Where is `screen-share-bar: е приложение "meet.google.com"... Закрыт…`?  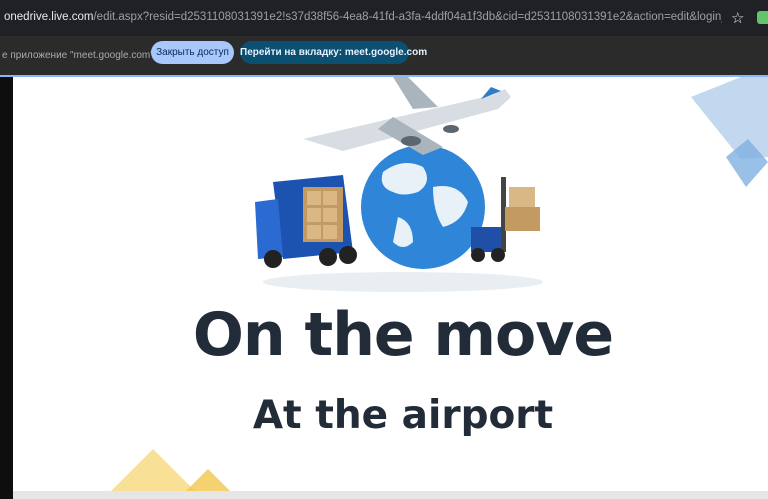 screen-share-bar: е приложение "meet.google.com"... Закрыт… is located at coordinates (384, 56).